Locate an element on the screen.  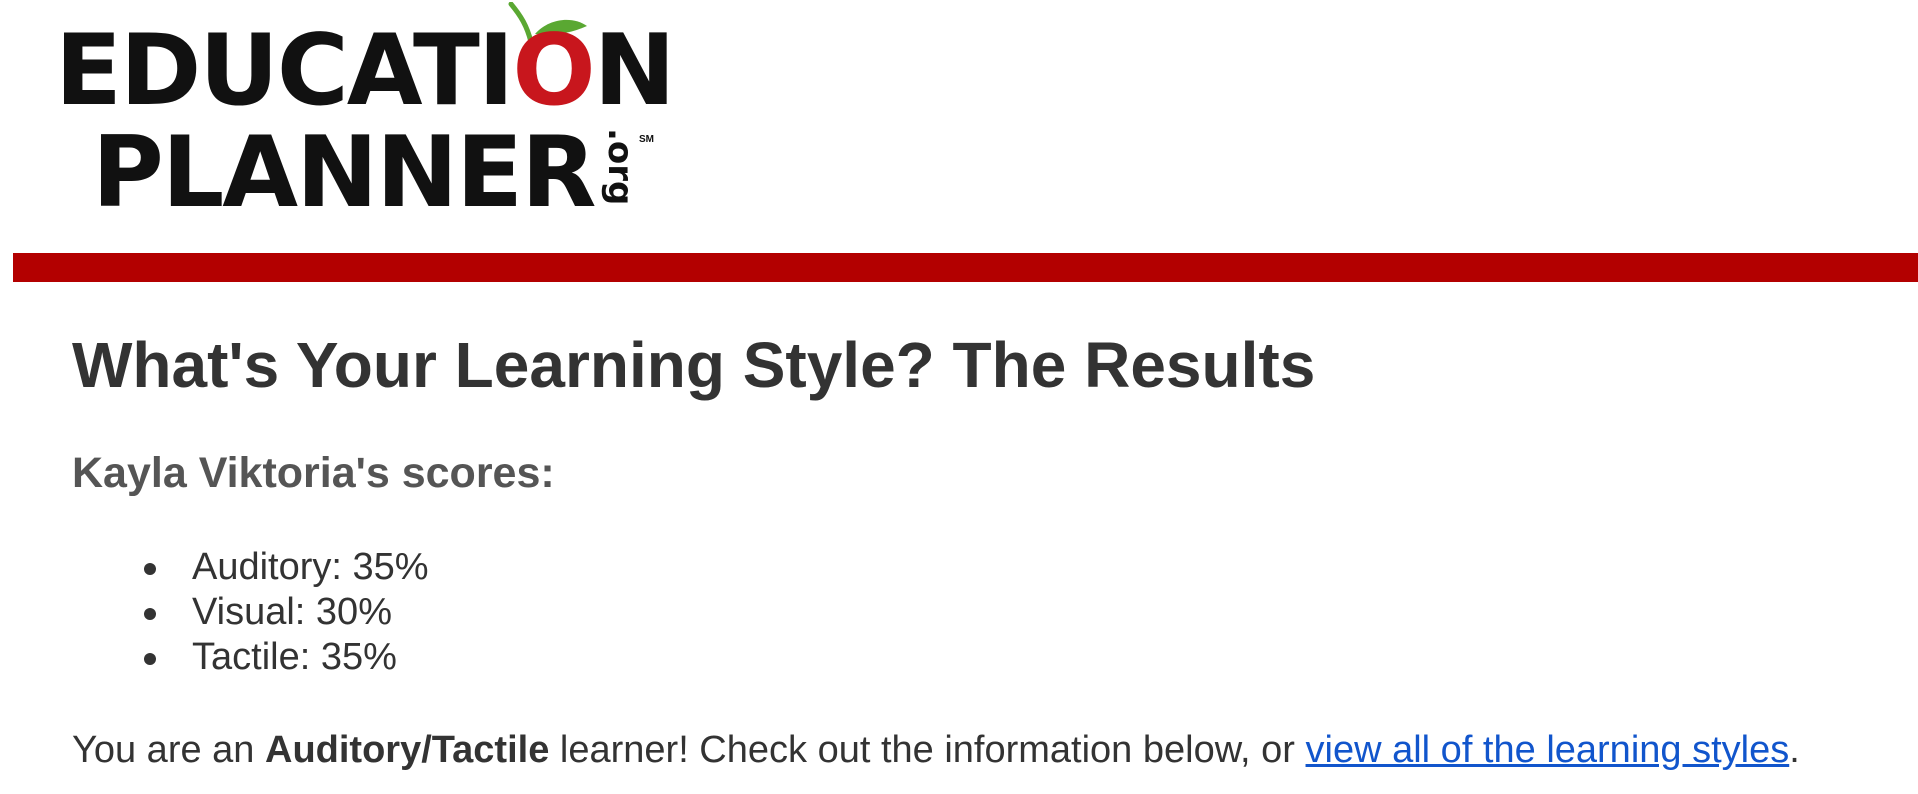
logo-org-suffix: .org is located at coordinates (620, 167).